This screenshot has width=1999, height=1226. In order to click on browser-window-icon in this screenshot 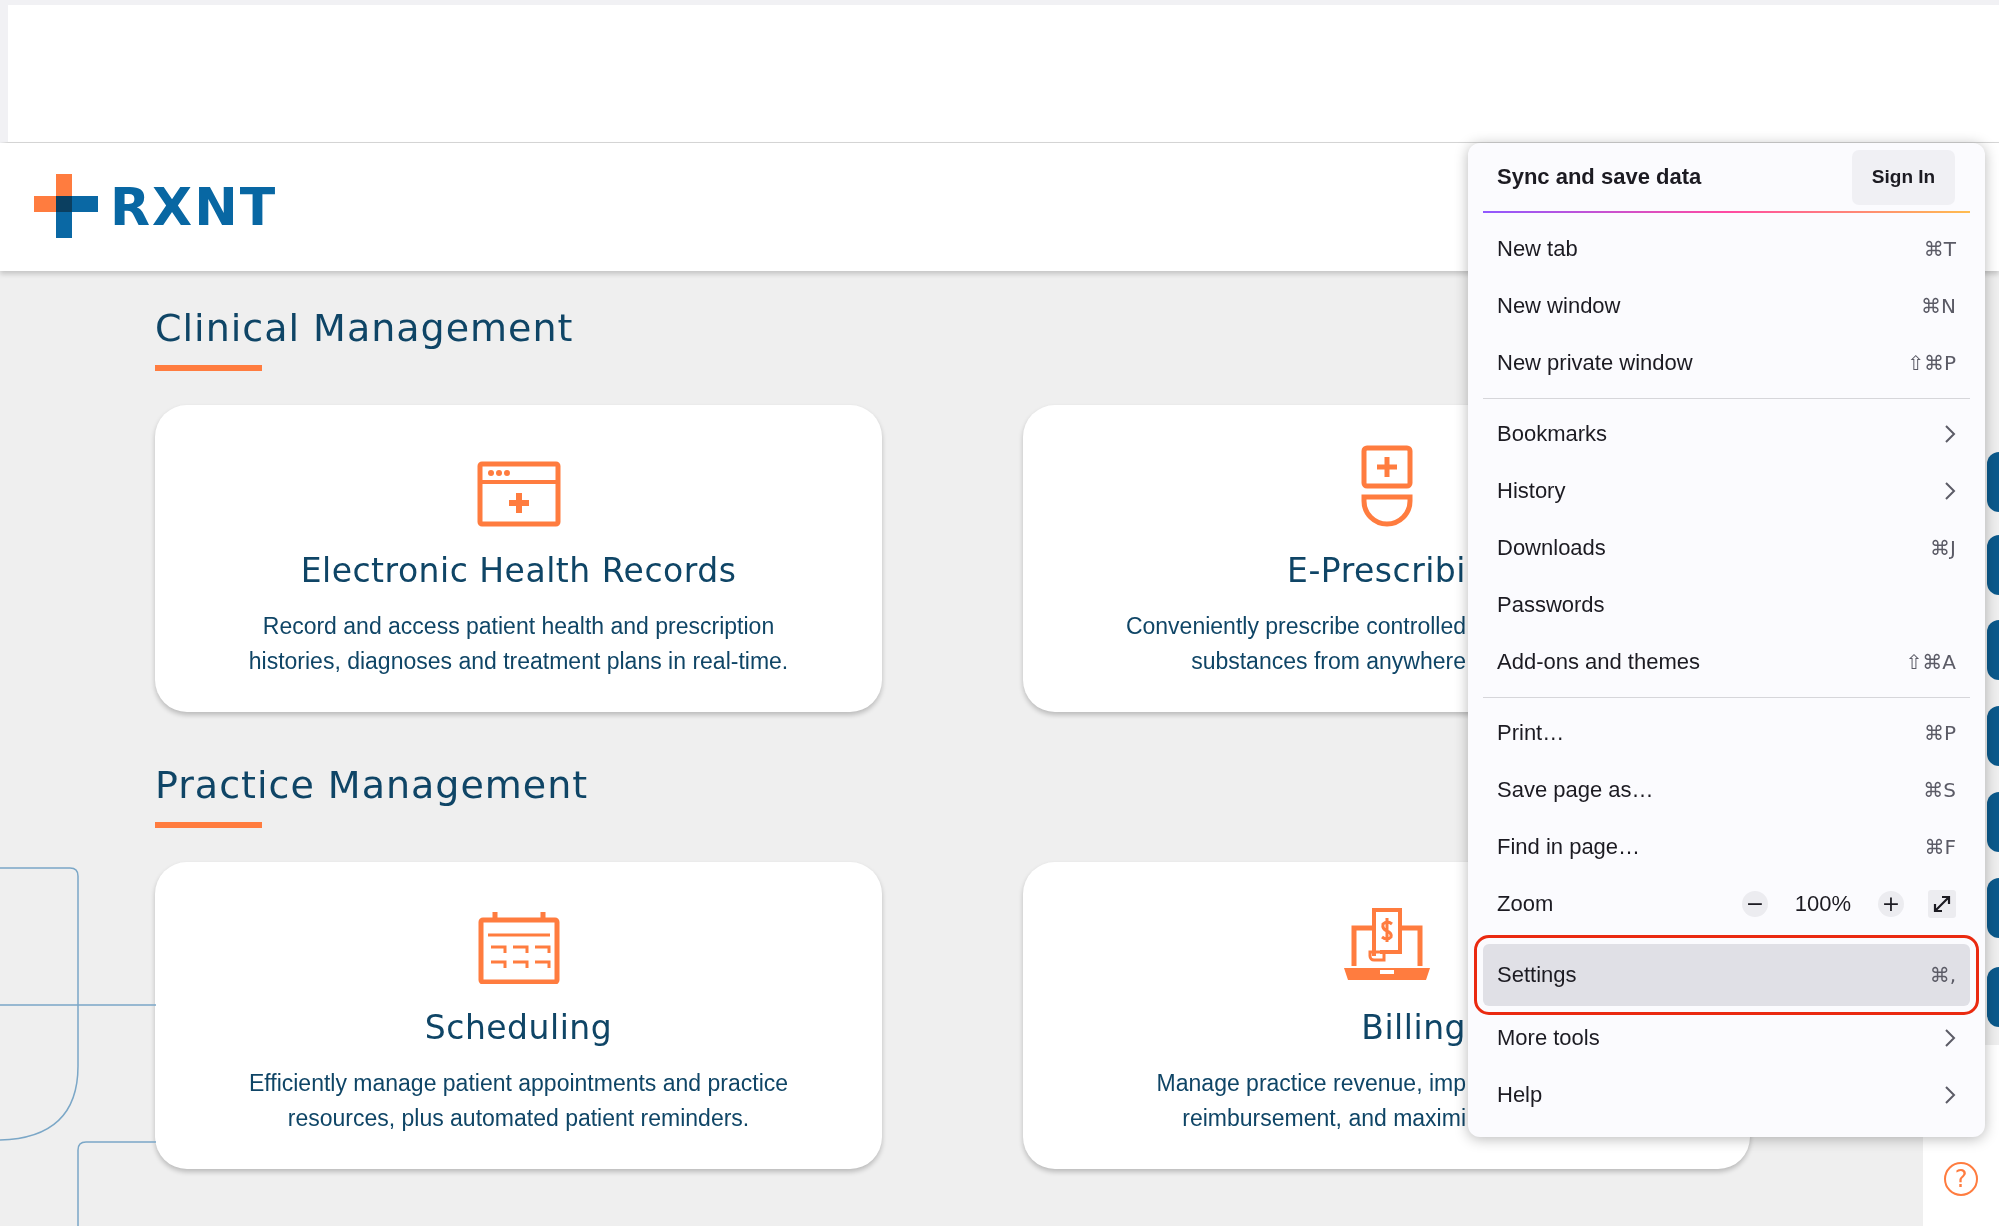, I will do `click(518, 494)`.